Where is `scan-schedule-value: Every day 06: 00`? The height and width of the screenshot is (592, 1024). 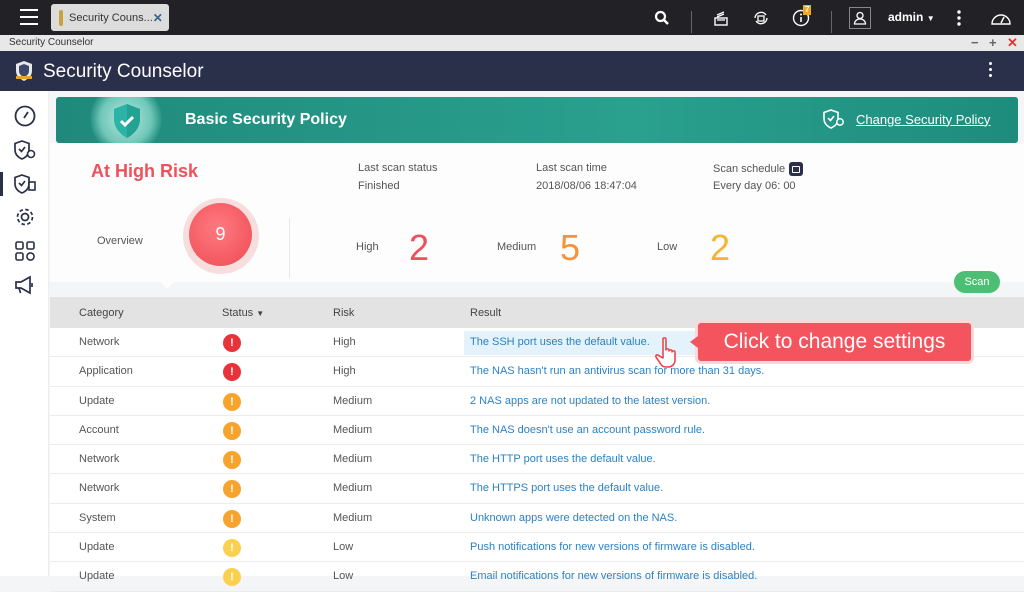 scan-schedule-value: Every day 06: 00 is located at coordinates (754, 186).